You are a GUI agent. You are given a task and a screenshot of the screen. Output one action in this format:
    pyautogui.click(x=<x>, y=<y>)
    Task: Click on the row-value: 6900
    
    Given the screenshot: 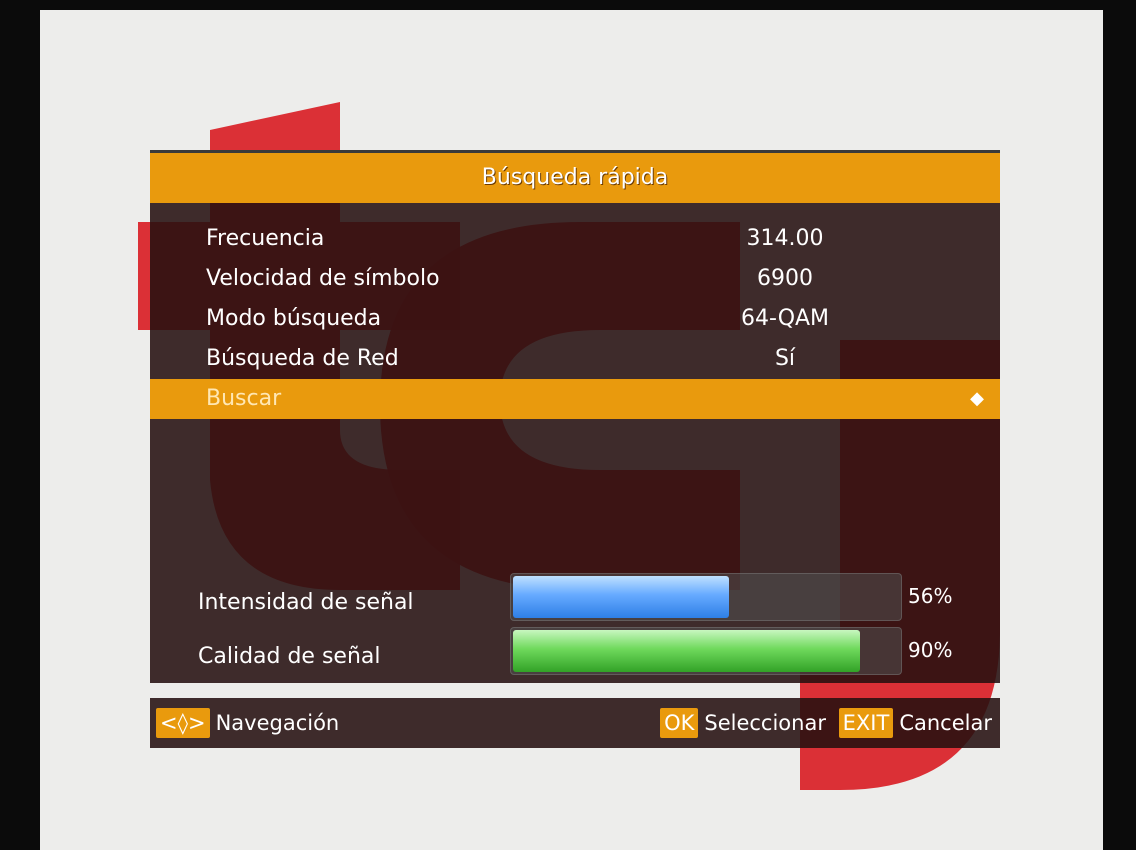 What is the action you would take?
    pyautogui.click(x=785, y=278)
    